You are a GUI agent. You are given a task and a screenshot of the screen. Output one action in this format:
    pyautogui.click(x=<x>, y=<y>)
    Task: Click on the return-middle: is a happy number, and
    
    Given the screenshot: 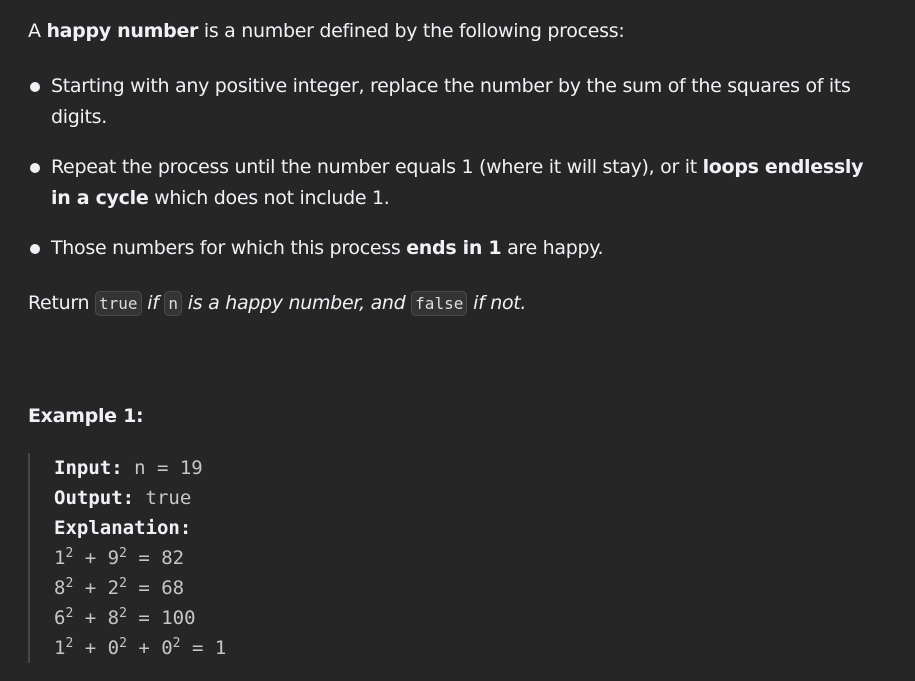 What is the action you would take?
    pyautogui.click(x=296, y=303)
    